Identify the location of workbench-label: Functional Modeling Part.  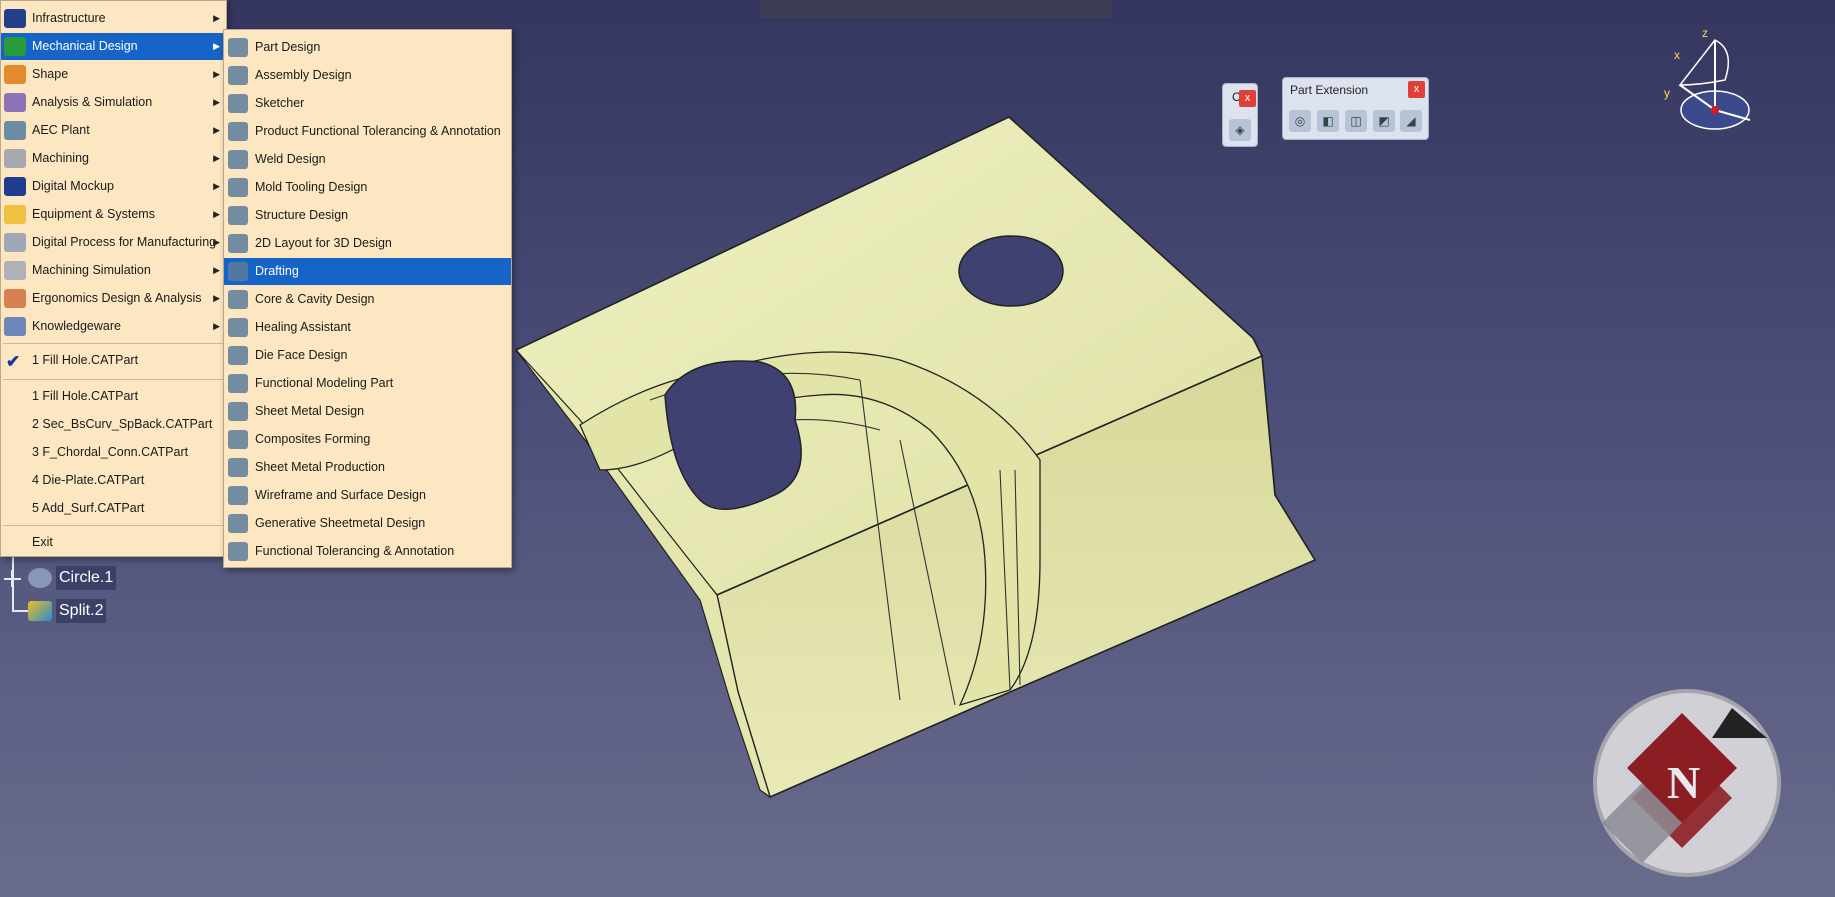
(324, 383).